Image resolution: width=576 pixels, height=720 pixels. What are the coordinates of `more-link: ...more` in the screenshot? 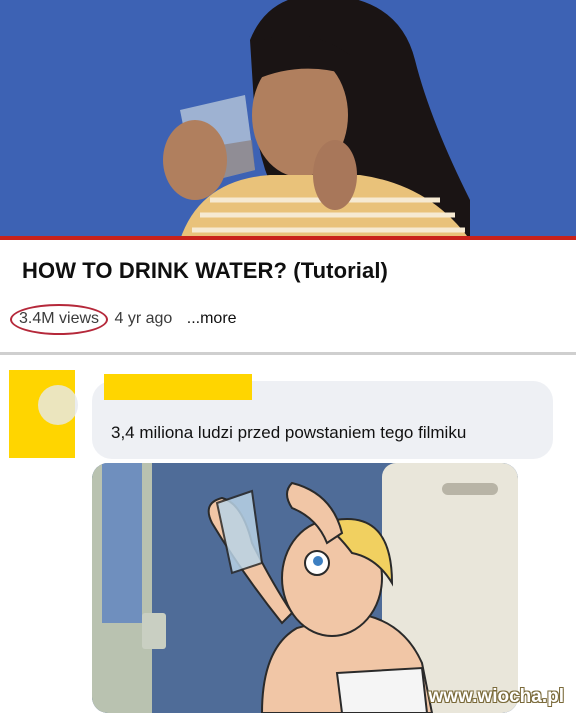 It's located at (212, 318).